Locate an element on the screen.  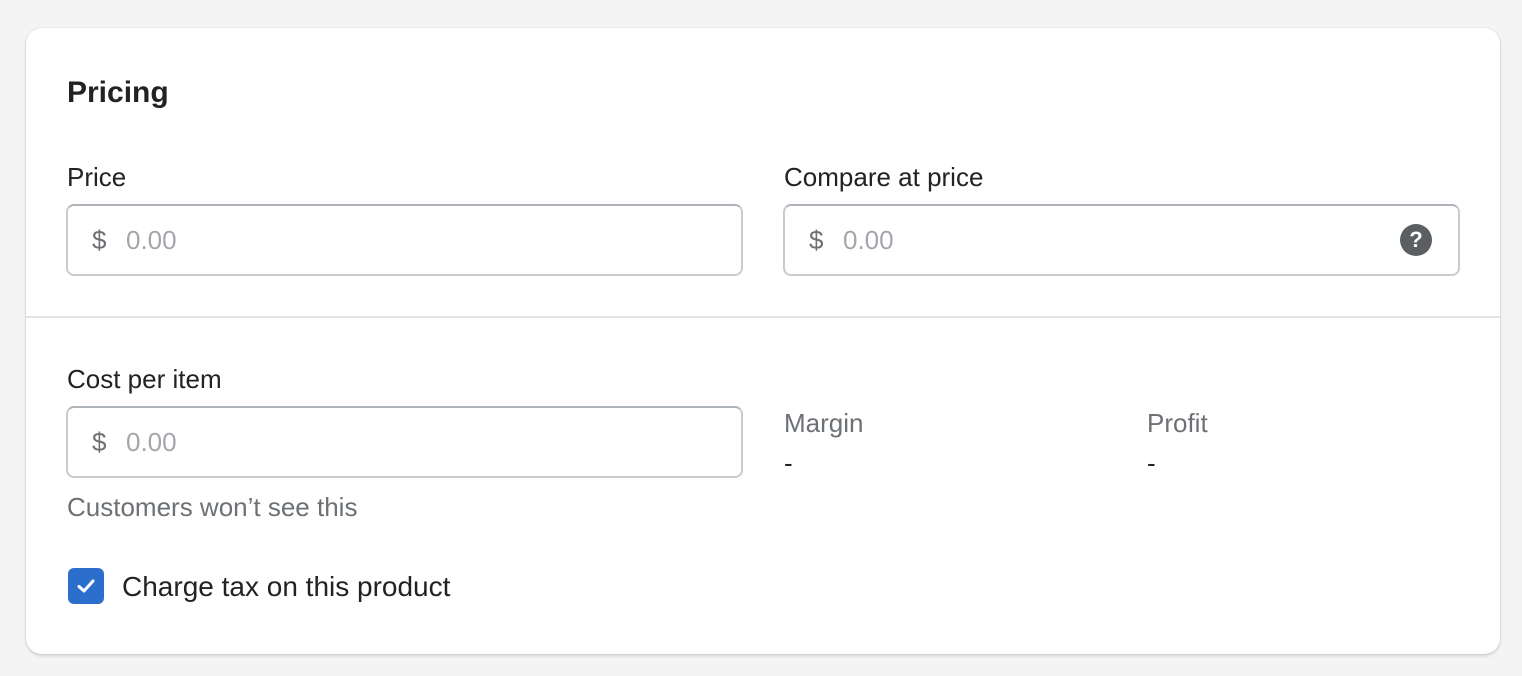
charge-tax-checkbox is located at coordinates (86, 586).